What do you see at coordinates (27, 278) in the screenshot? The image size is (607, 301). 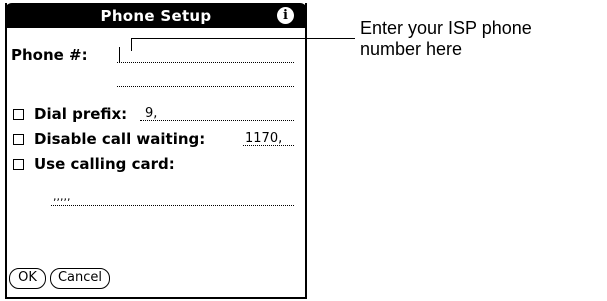 I see `ok-button: OK` at bounding box center [27, 278].